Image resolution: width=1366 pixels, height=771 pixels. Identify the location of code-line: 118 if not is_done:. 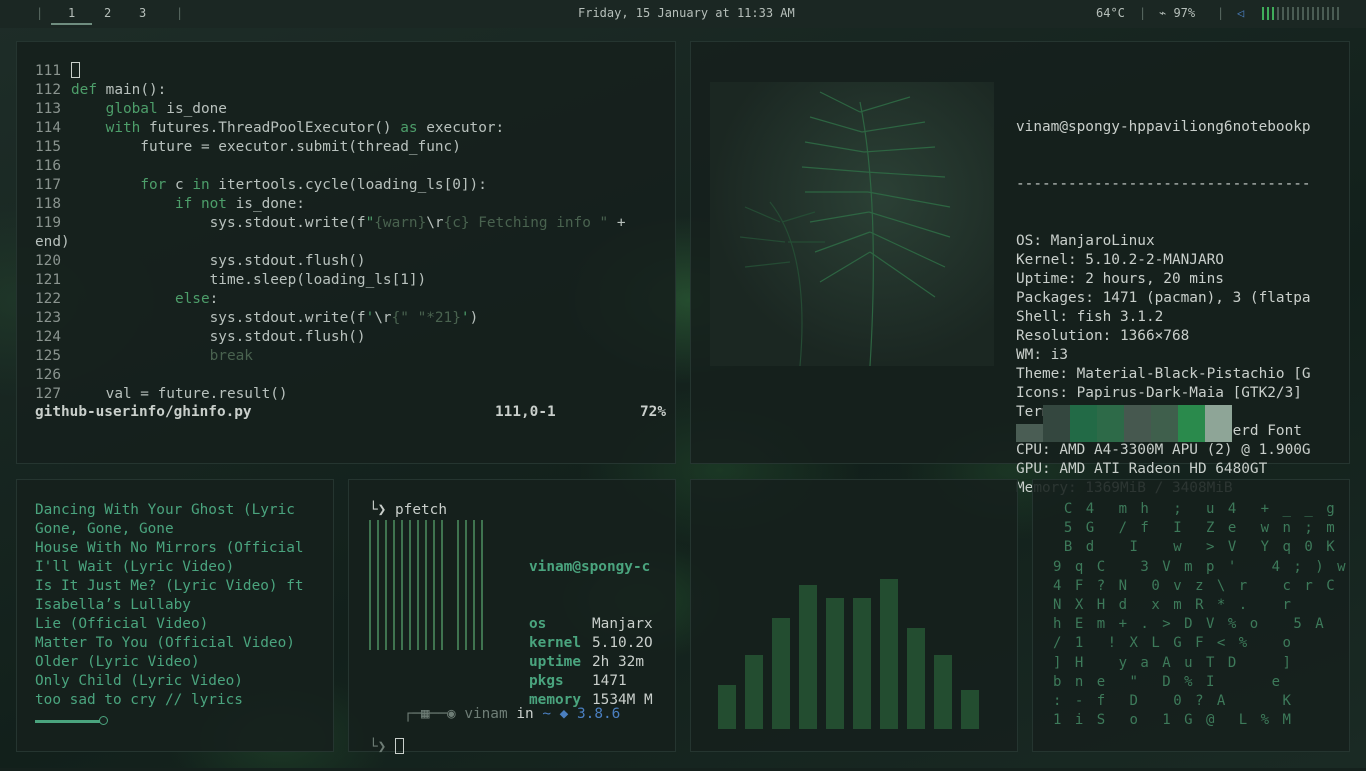
(330, 204).